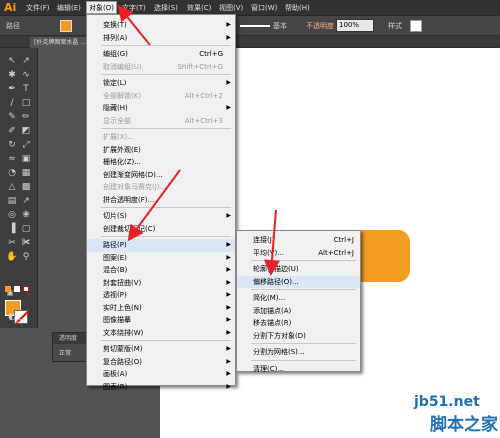  Describe the element at coordinates (26, 257) in the screenshot. I see `zoom-tool-icon: ⚲` at that location.